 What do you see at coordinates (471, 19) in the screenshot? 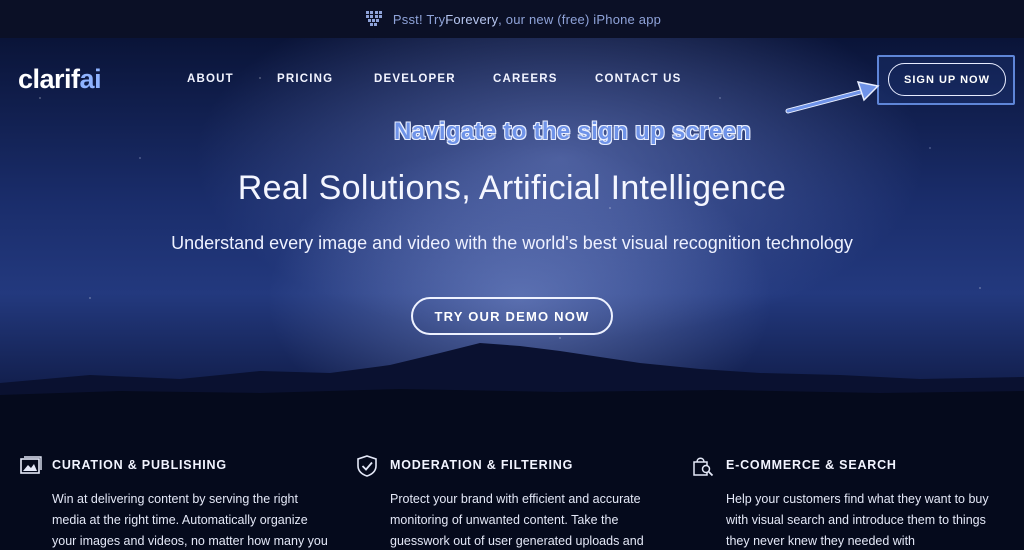
I see `forevery-link: Forevery` at bounding box center [471, 19].